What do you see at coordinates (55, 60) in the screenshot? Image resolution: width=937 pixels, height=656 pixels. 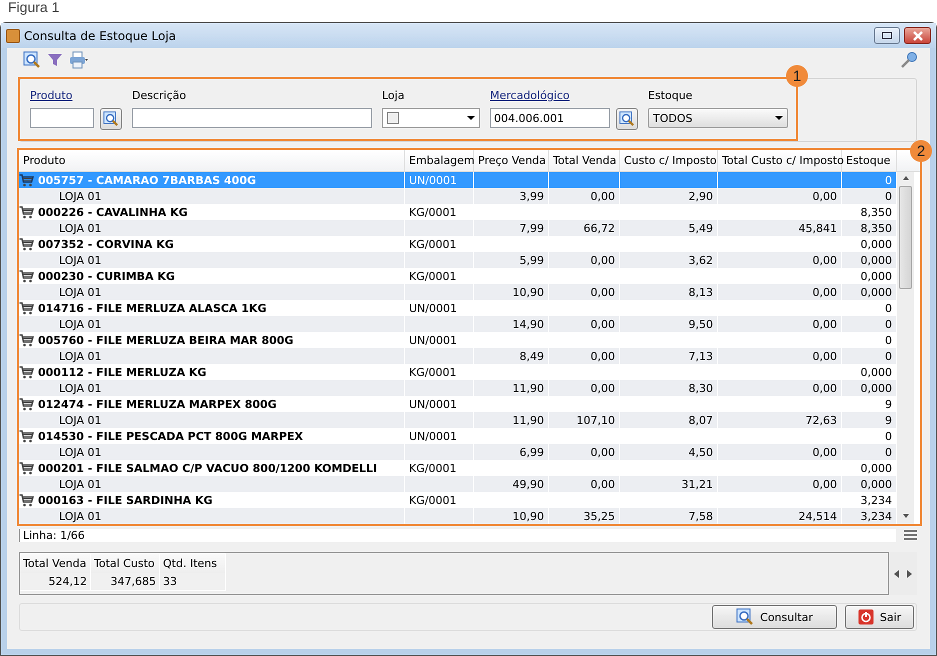 I see `filter-icon` at bounding box center [55, 60].